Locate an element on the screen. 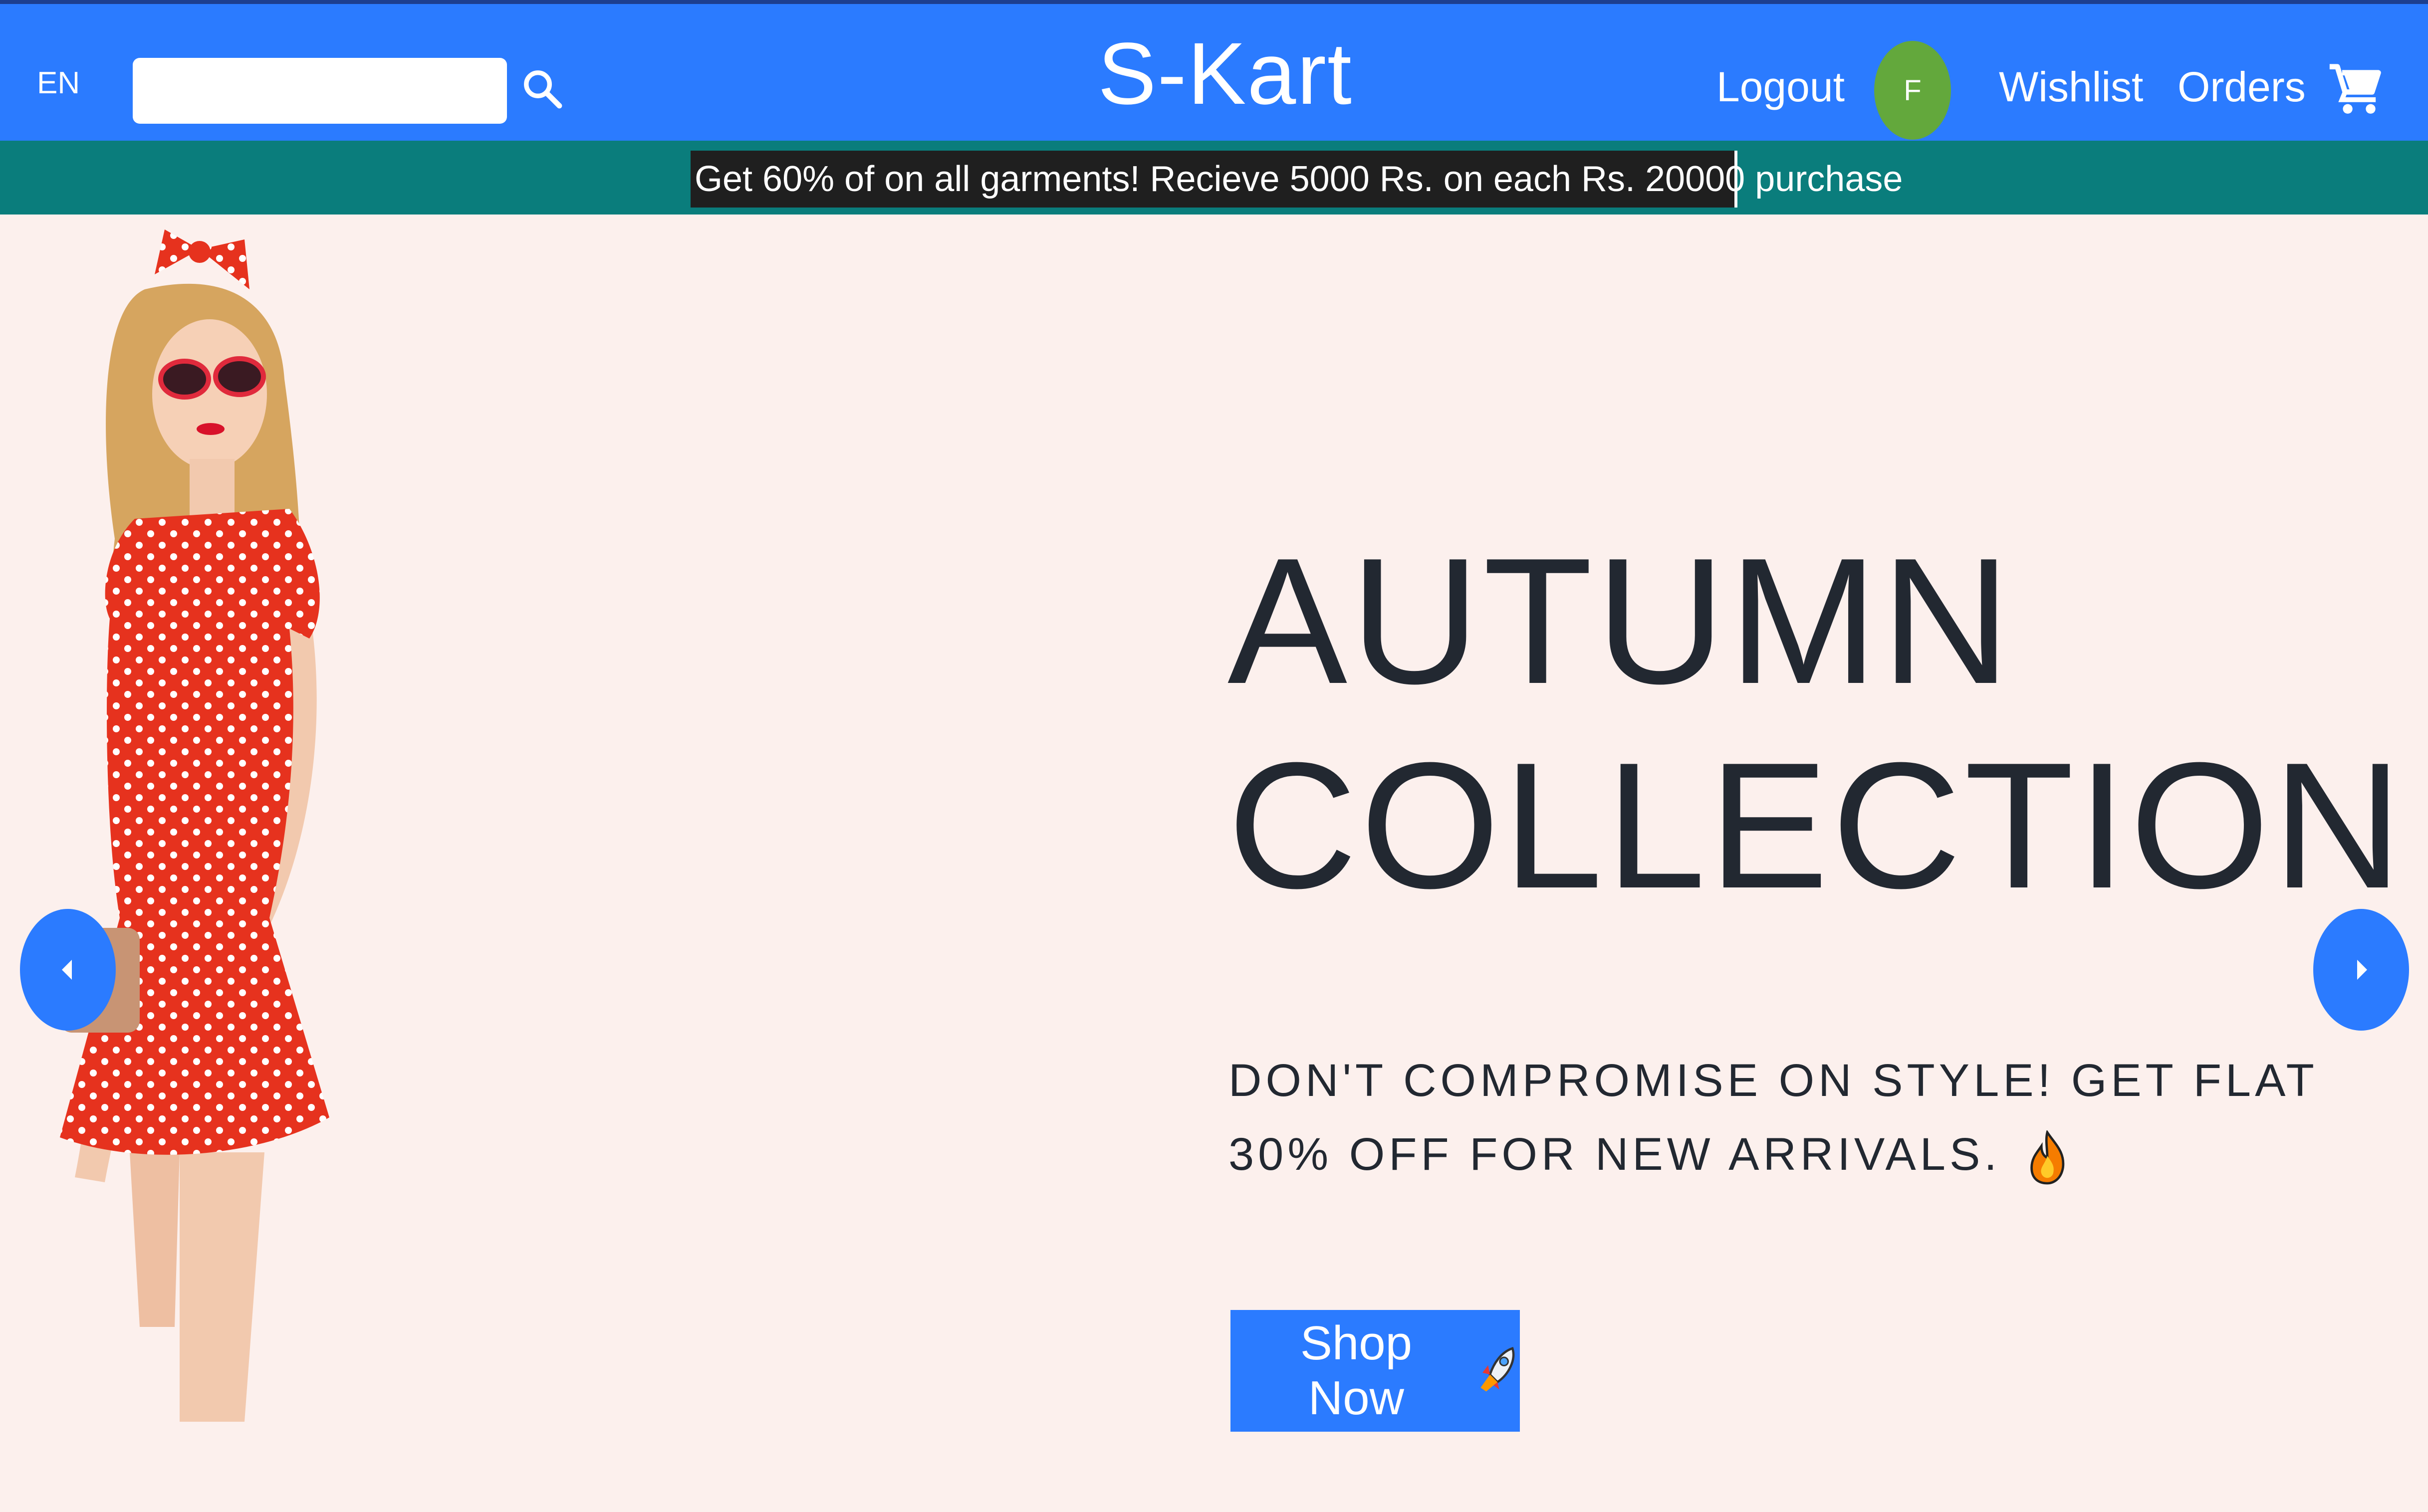 The height and width of the screenshot is (1512, 2428). cart-icon is located at coordinates (2356, 91).